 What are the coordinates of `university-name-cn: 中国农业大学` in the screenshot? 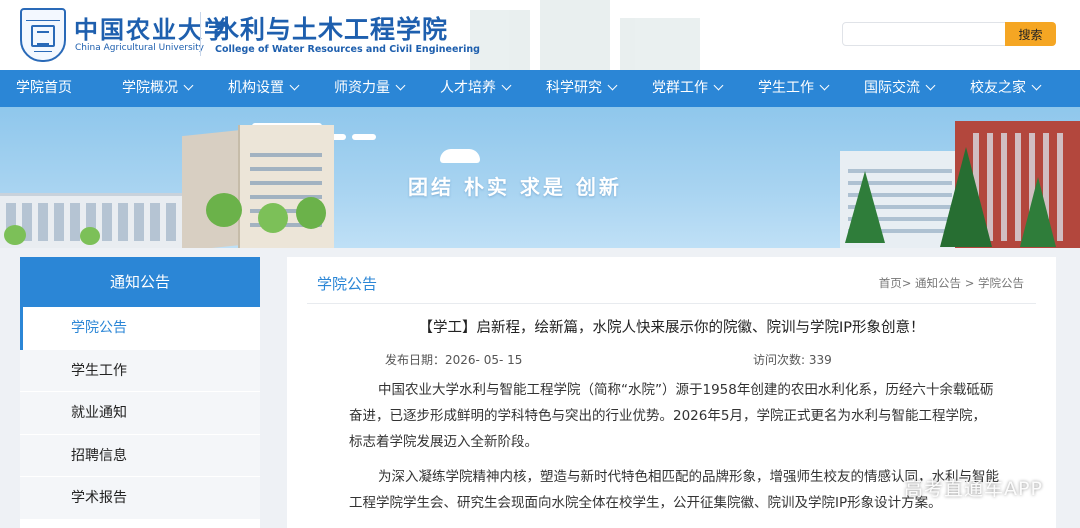 It's located at (152, 27).